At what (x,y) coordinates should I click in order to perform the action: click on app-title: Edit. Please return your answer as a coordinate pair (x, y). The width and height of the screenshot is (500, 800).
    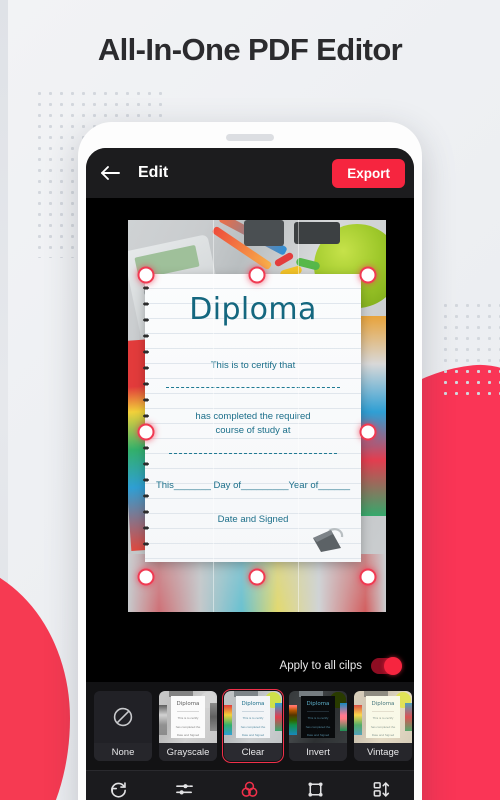
    Looking at the image, I should click on (153, 172).